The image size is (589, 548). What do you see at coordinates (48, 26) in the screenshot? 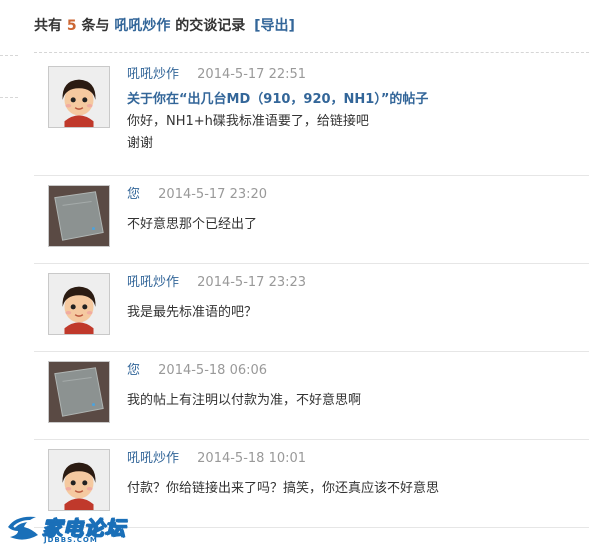
I see `header-prefix: 共有` at bounding box center [48, 26].